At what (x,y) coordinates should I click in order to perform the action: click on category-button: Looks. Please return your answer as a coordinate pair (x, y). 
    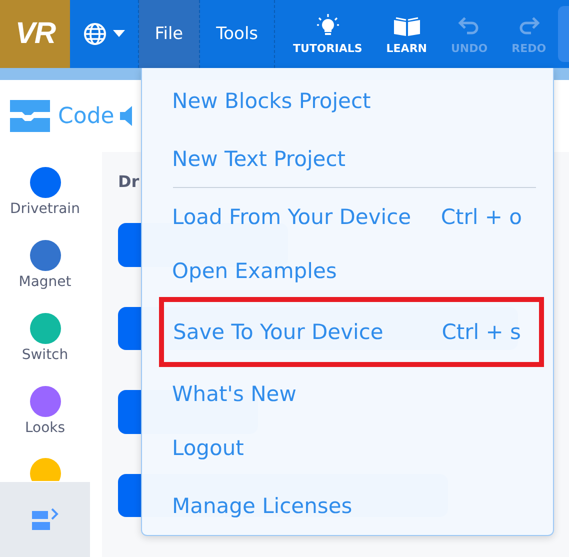
    Looking at the image, I should click on (45, 412).